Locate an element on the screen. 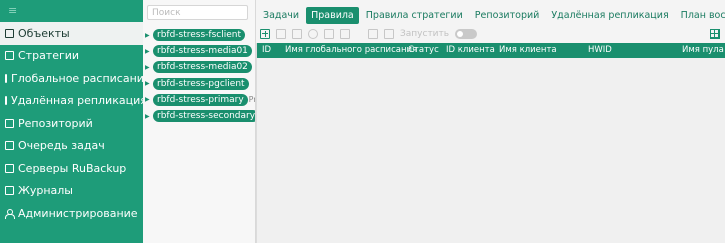  client-name: rbfd-stress-pgclient is located at coordinates (201, 83).